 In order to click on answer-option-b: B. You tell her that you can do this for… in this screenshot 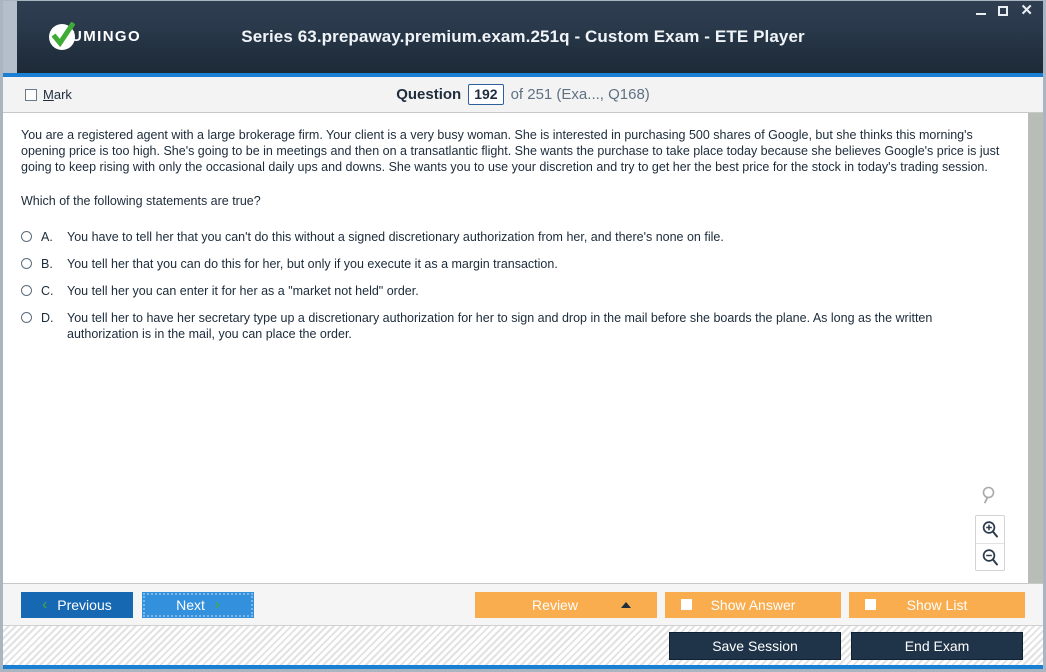, I will do `click(513, 264)`.